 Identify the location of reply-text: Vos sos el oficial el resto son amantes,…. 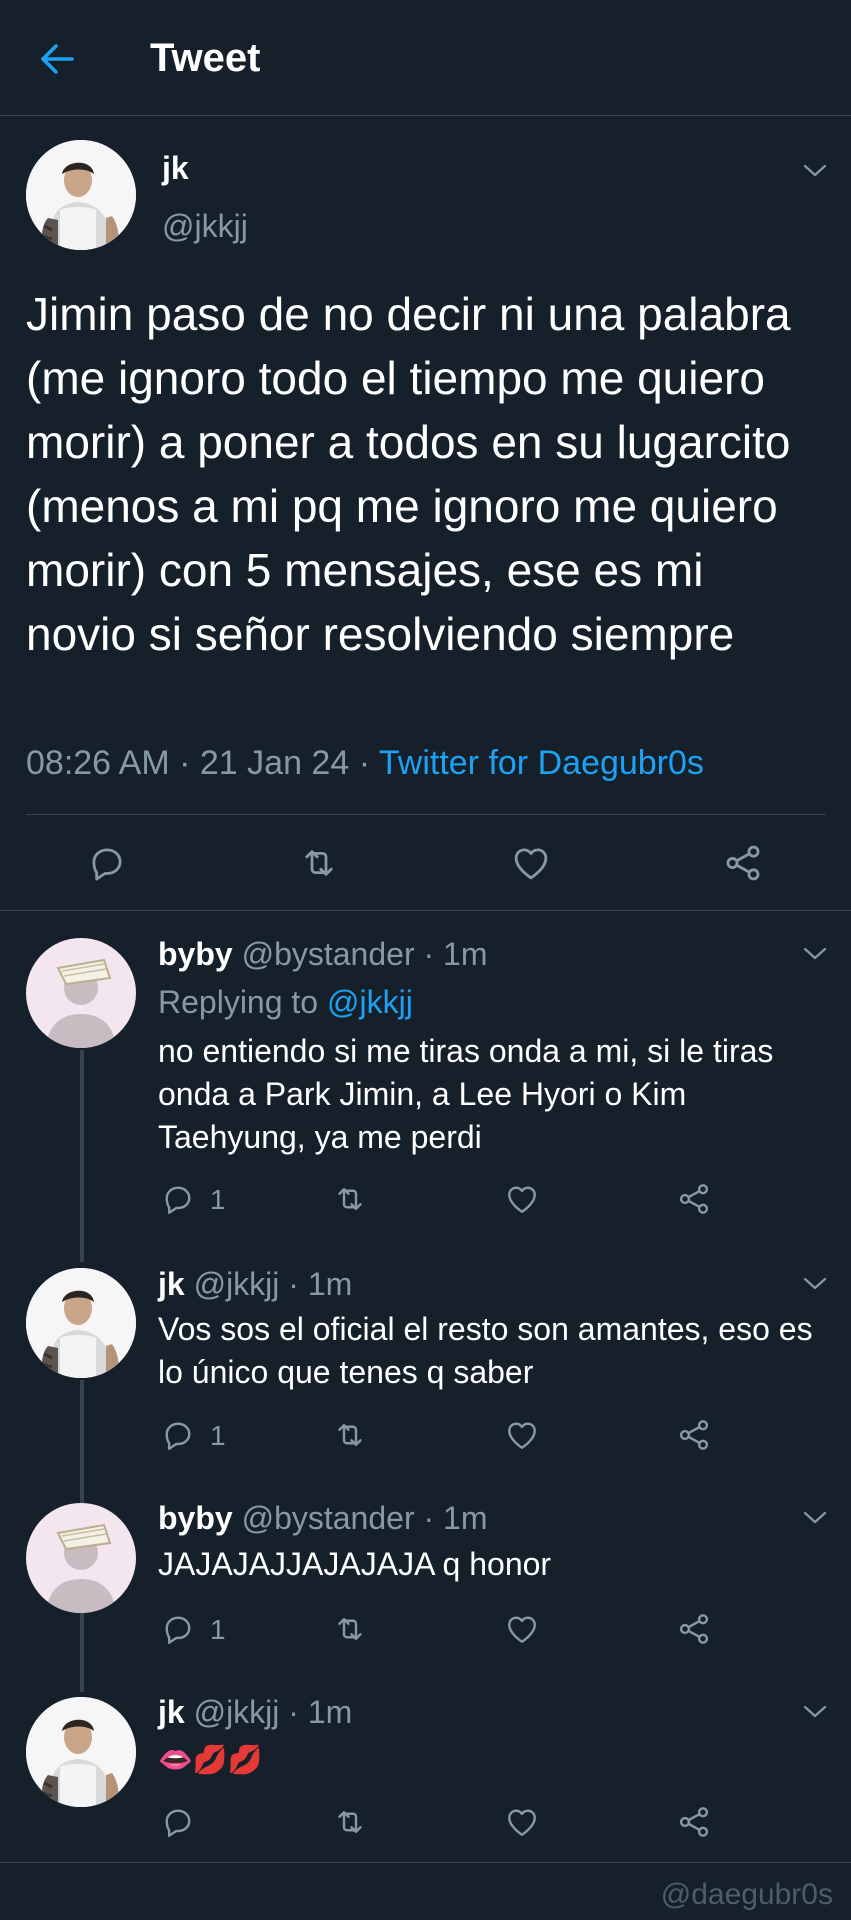
(485, 1350).